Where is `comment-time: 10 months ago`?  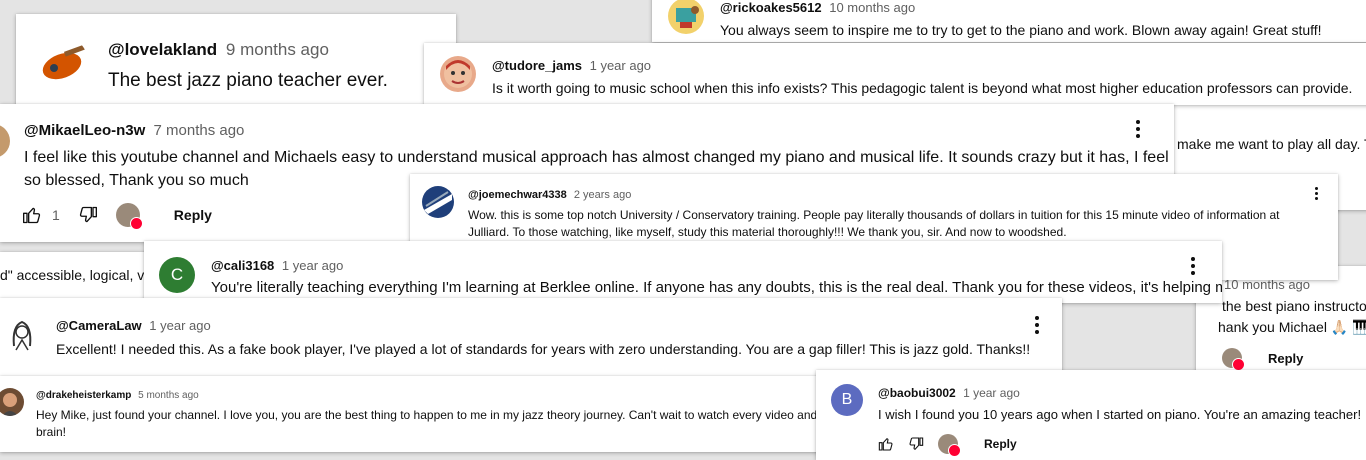 comment-time: 10 months ago is located at coordinates (872, 7).